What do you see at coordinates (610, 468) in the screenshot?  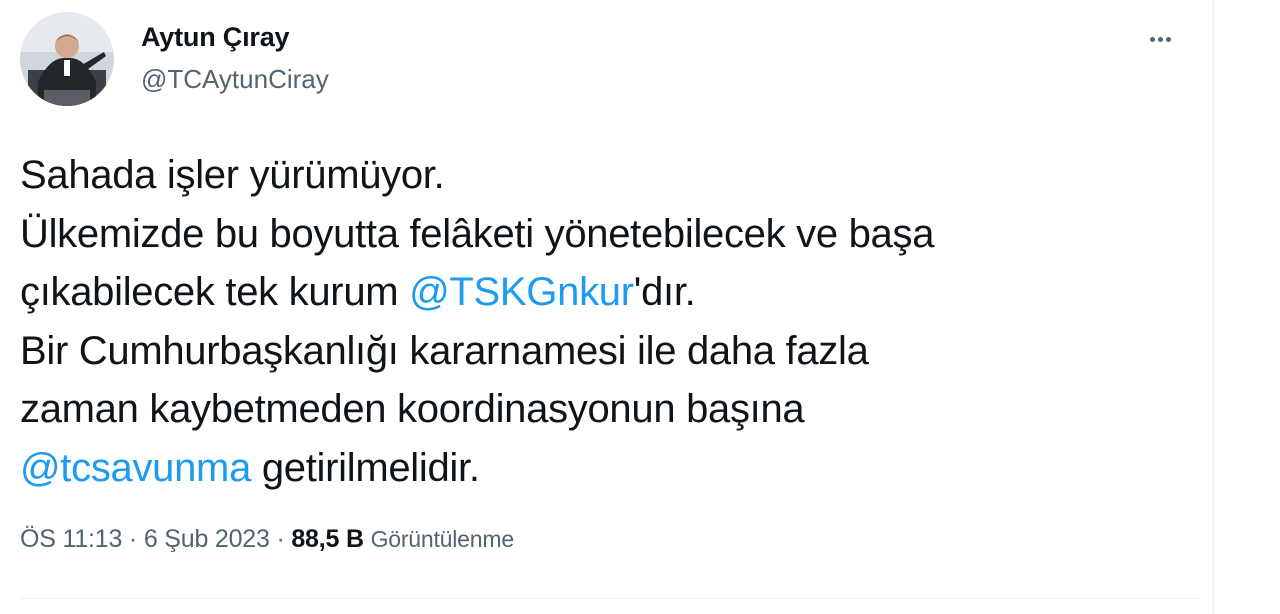 I see `tweet-text-line: @tcsavunma getirilmelidir.` at bounding box center [610, 468].